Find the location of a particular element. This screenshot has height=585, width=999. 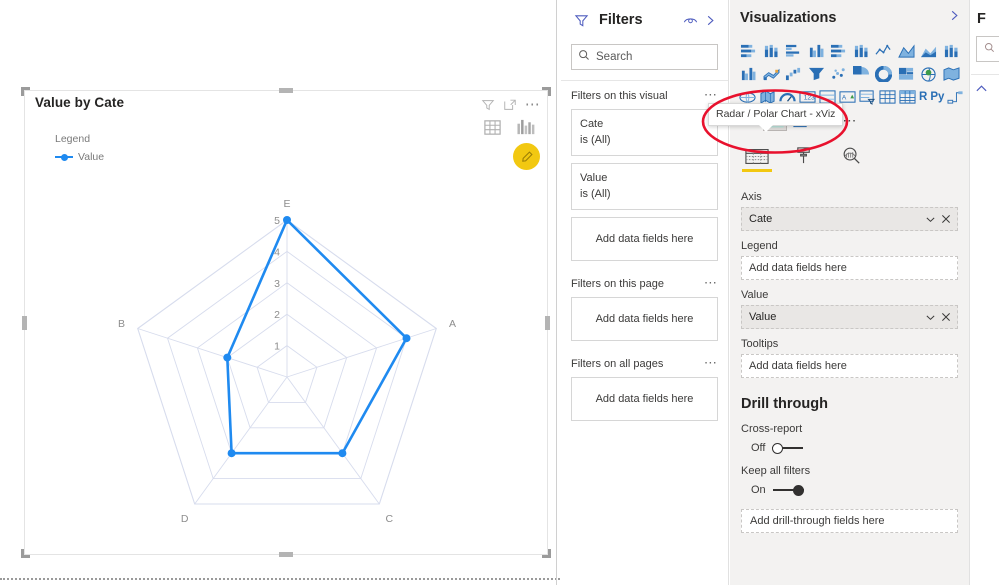

resize-handle-top-left is located at coordinates (25, 91).